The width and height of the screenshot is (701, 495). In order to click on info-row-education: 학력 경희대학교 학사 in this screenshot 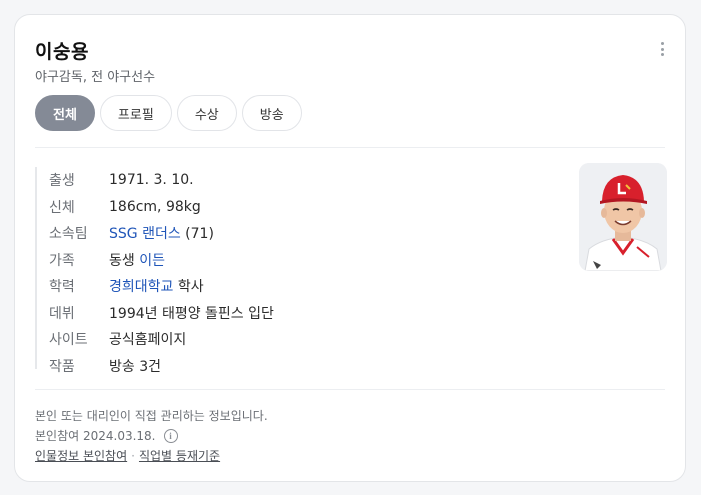, I will do `click(161, 286)`.